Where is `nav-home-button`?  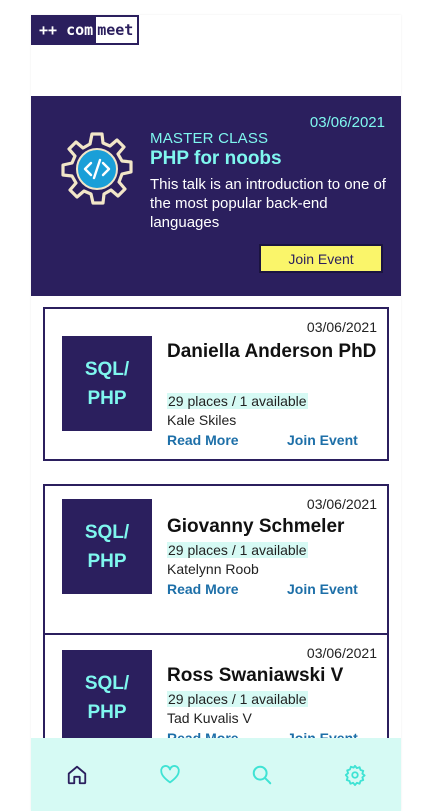
nav-home-button is located at coordinates (77, 775).